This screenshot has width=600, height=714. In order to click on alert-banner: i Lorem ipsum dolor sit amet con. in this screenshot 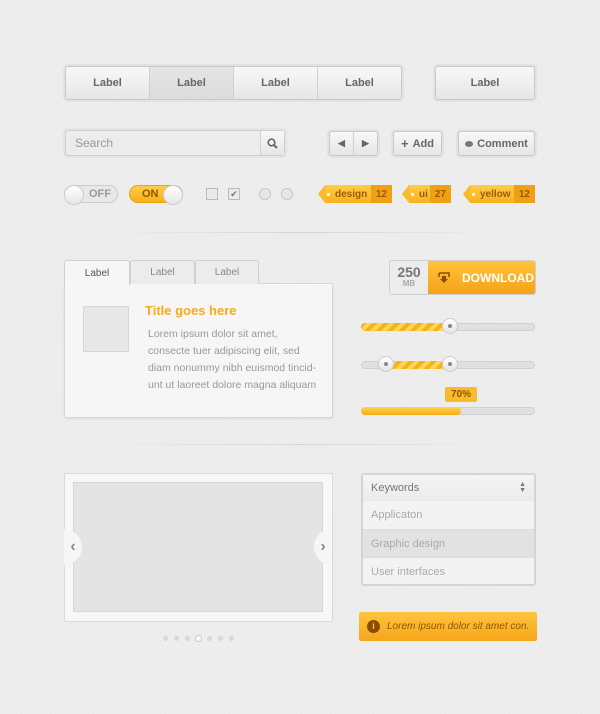, I will do `click(448, 626)`.